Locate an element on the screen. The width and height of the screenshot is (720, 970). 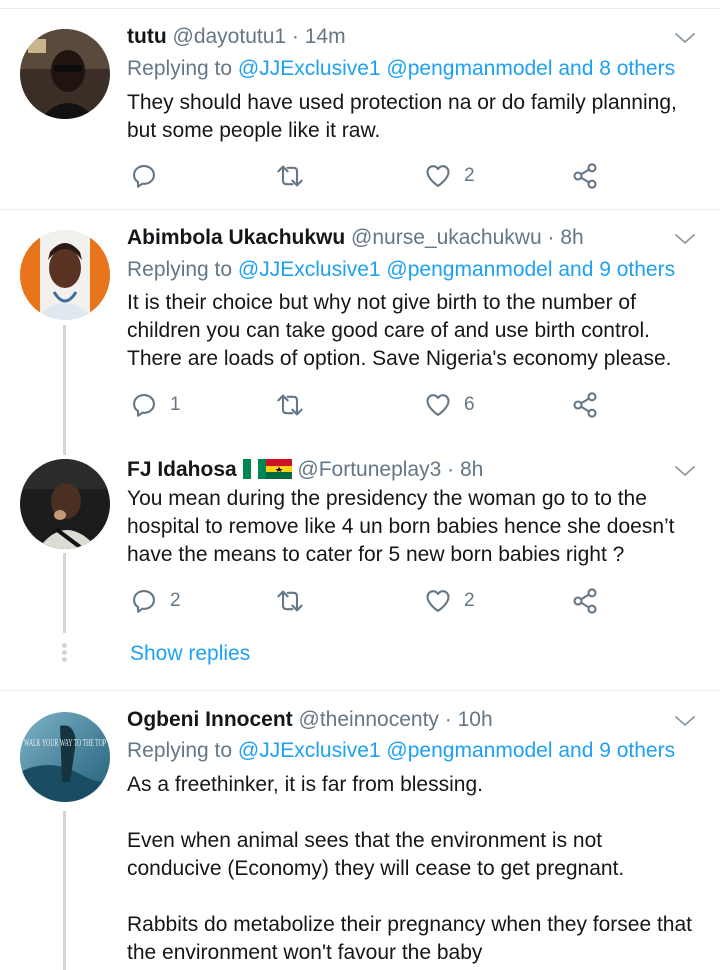
timestamp: 10h is located at coordinates (475, 719).